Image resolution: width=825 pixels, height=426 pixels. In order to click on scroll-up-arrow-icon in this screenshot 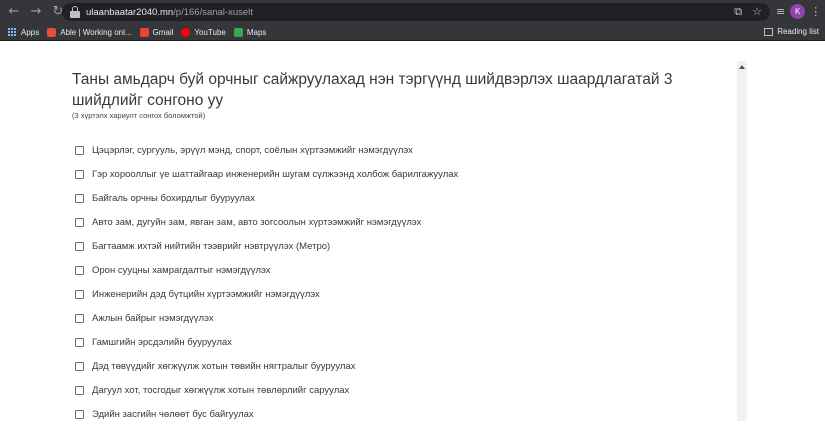, I will do `click(742, 67)`.